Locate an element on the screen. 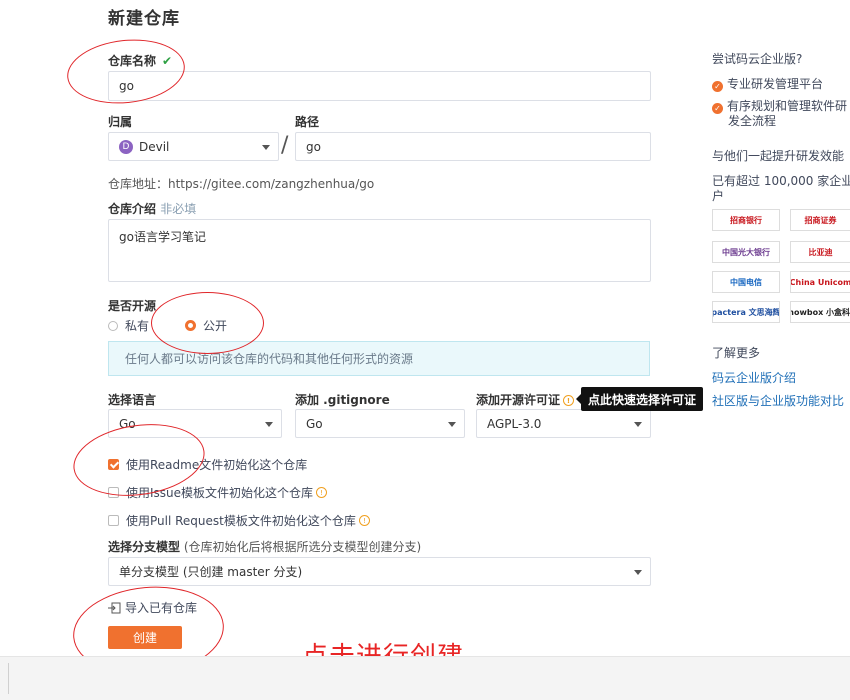 The image size is (850, 700). logo-cms: 招商证券 is located at coordinates (820, 220).